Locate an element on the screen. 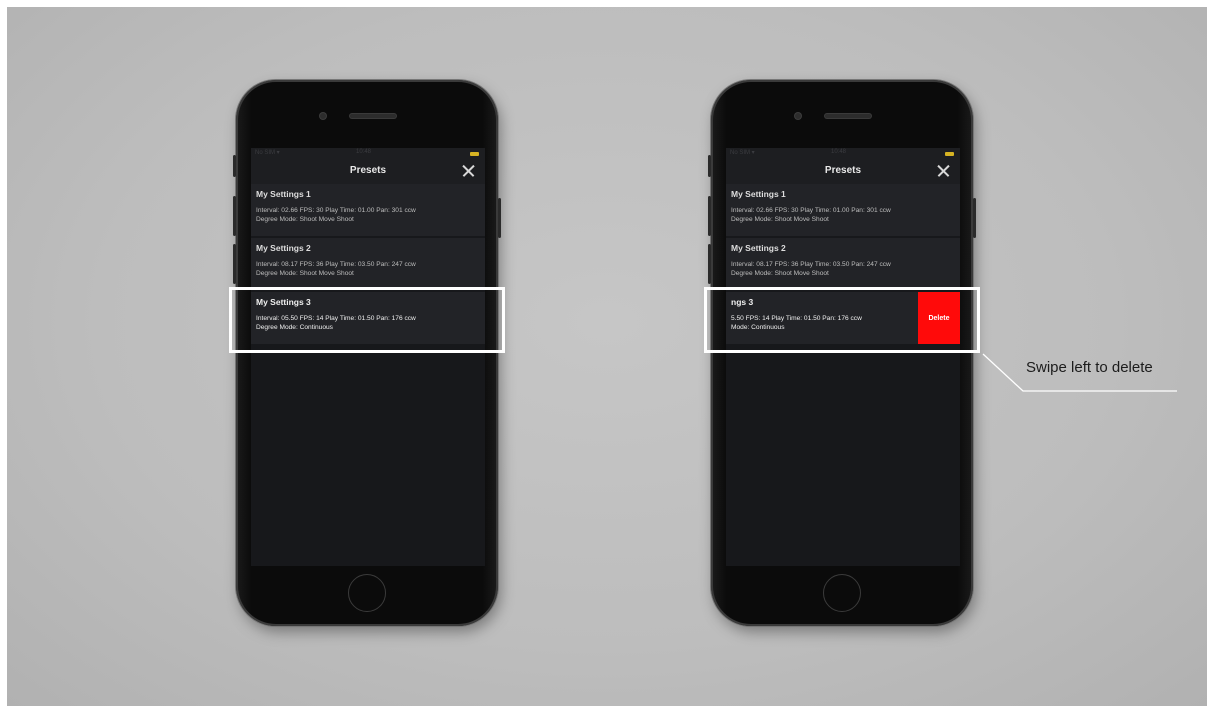  highlight-box-left is located at coordinates (367, 320).